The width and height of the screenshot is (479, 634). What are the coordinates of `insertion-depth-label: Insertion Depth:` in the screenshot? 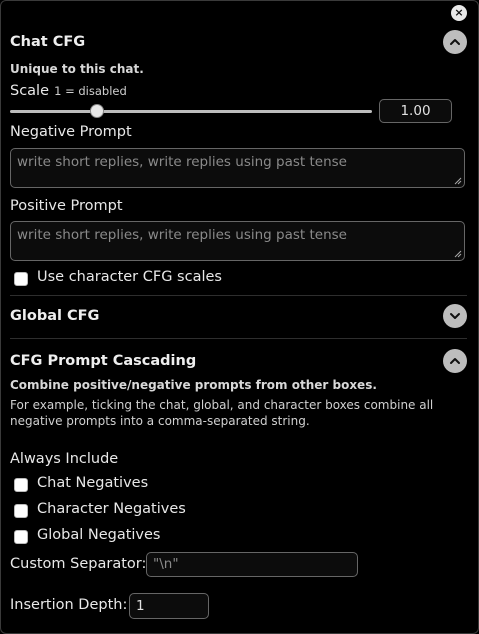 It's located at (69, 605).